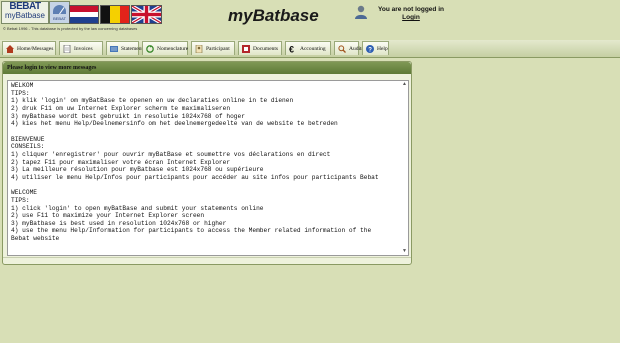  I want to click on dutch-flag-icon, so click(84, 14).